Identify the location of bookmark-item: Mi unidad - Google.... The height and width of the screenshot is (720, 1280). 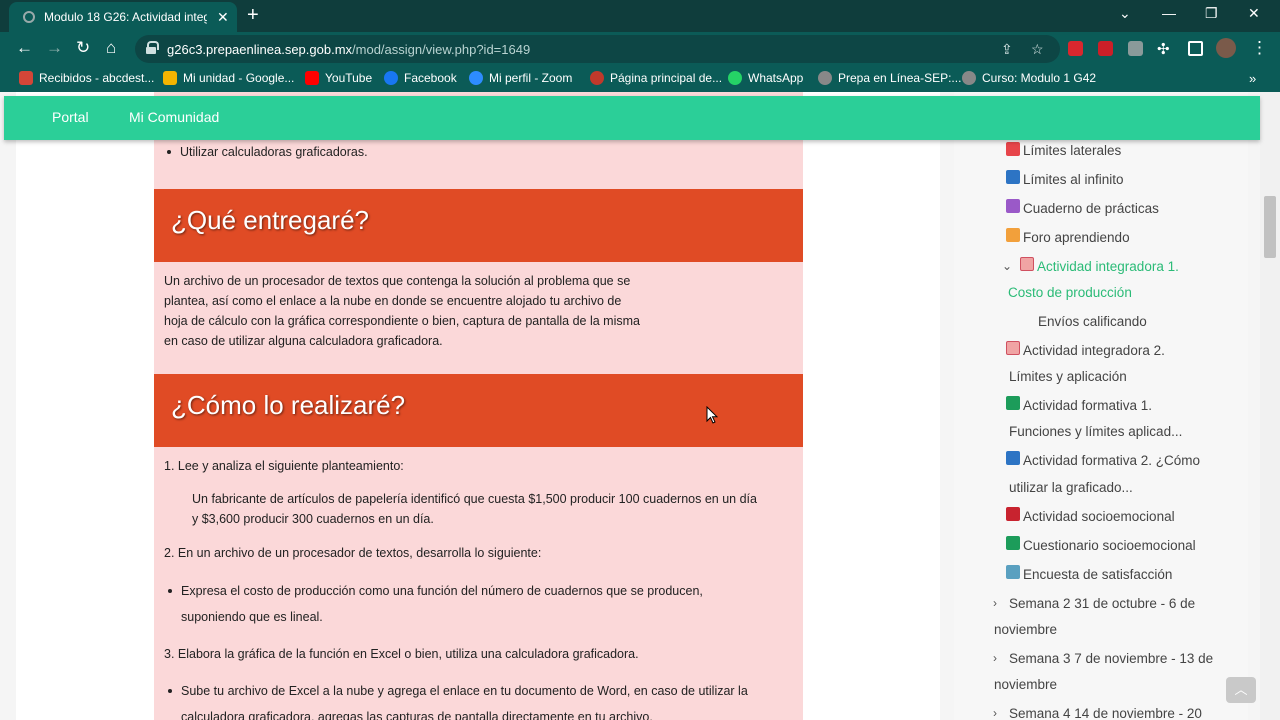
(228, 78).